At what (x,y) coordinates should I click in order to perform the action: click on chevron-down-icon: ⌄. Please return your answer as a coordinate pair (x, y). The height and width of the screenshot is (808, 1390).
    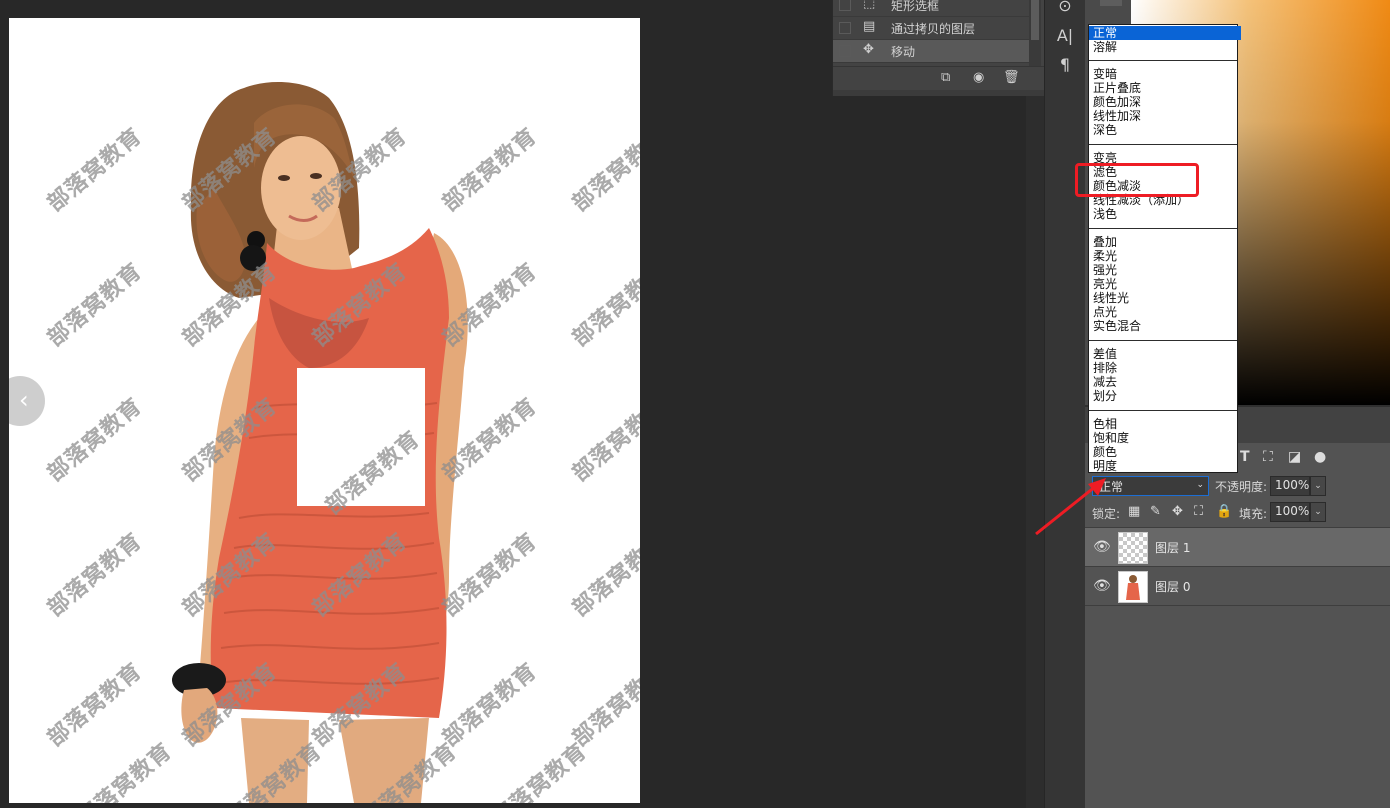
    Looking at the image, I should click on (1200, 485).